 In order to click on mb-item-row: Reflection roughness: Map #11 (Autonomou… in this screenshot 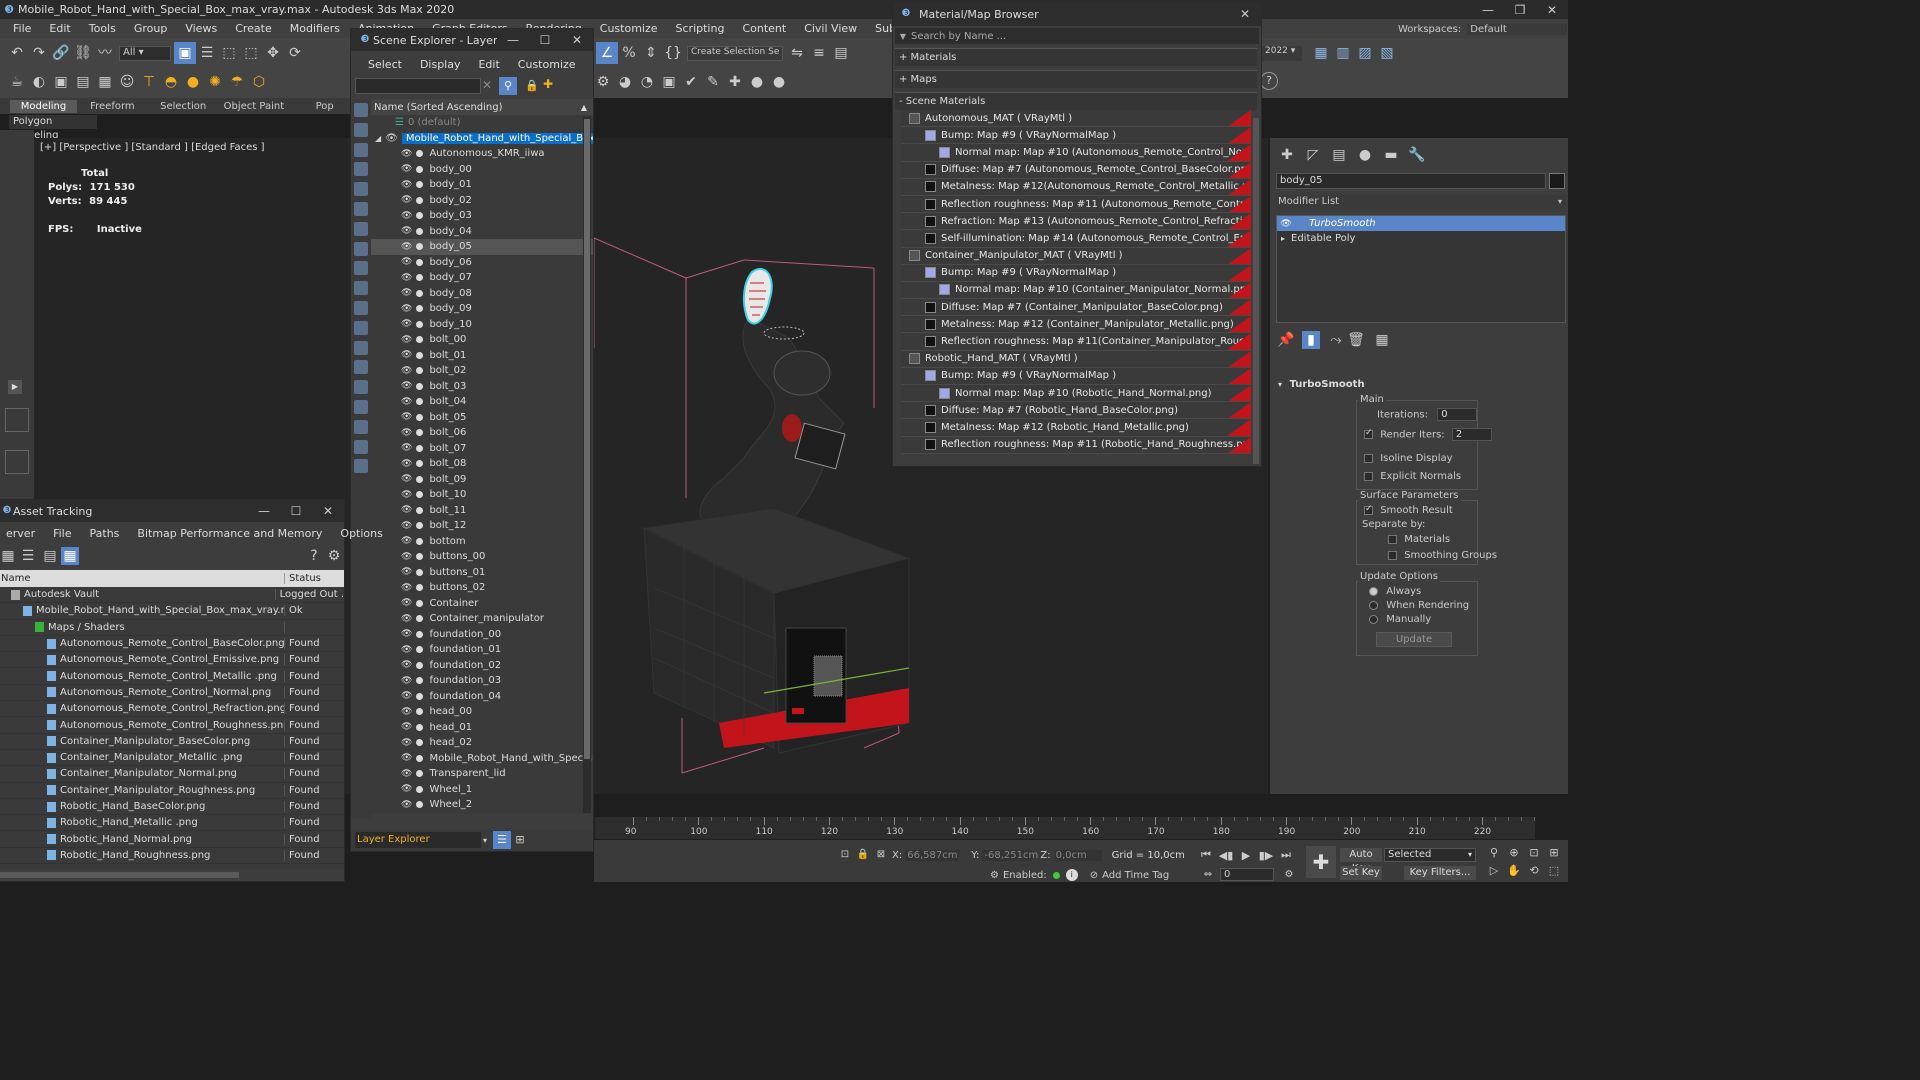, I will do `click(1076, 204)`.